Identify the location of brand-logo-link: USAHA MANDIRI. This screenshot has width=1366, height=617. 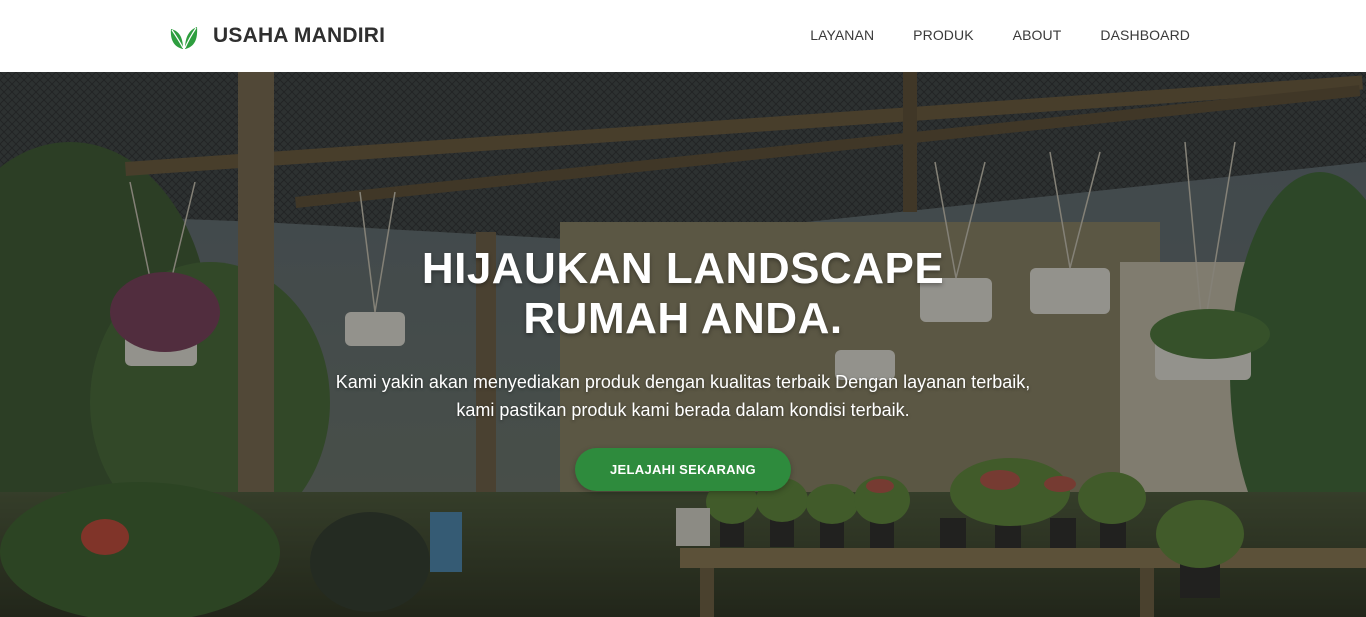
(276, 36).